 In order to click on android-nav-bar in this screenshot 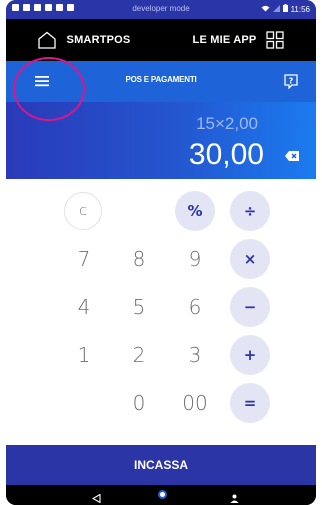, I will do `click(161, 495)`.